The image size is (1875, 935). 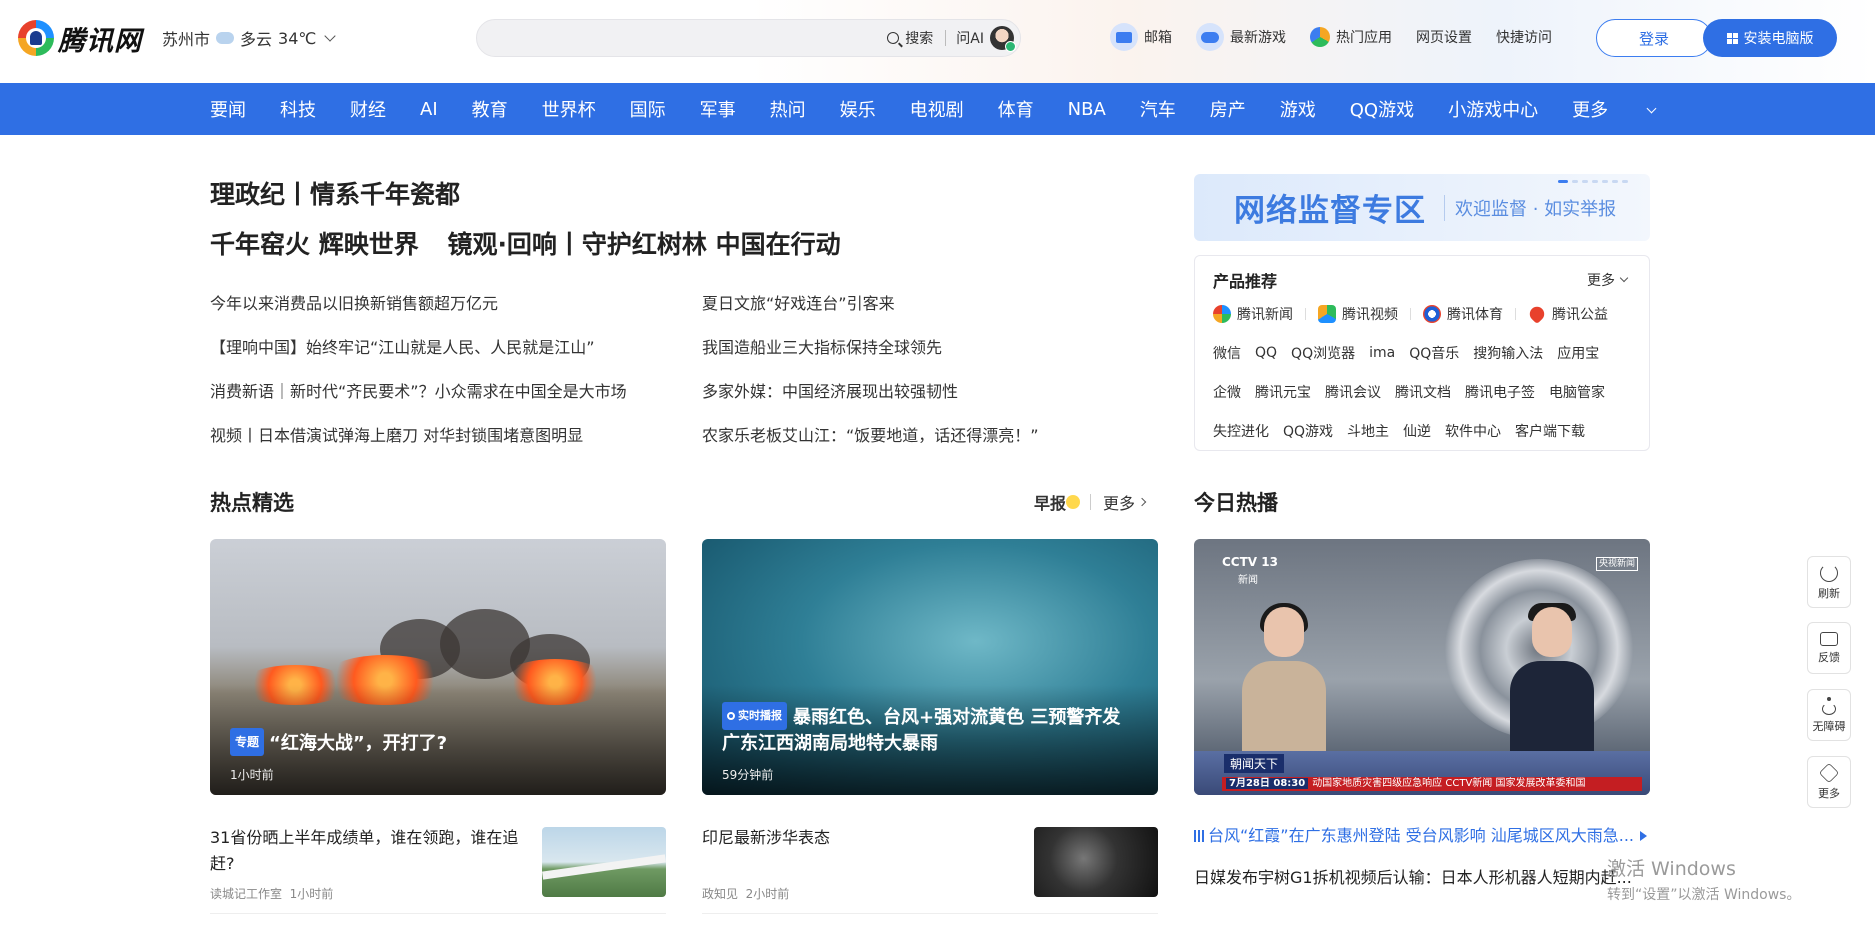 What do you see at coordinates (1577, 392) in the screenshot?
I see `product-link: 电脑管家` at bounding box center [1577, 392].